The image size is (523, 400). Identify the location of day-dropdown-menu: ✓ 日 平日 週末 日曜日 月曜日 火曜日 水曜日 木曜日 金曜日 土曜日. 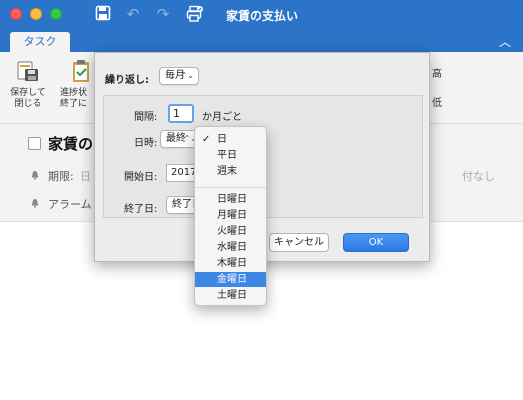
(230, 216).